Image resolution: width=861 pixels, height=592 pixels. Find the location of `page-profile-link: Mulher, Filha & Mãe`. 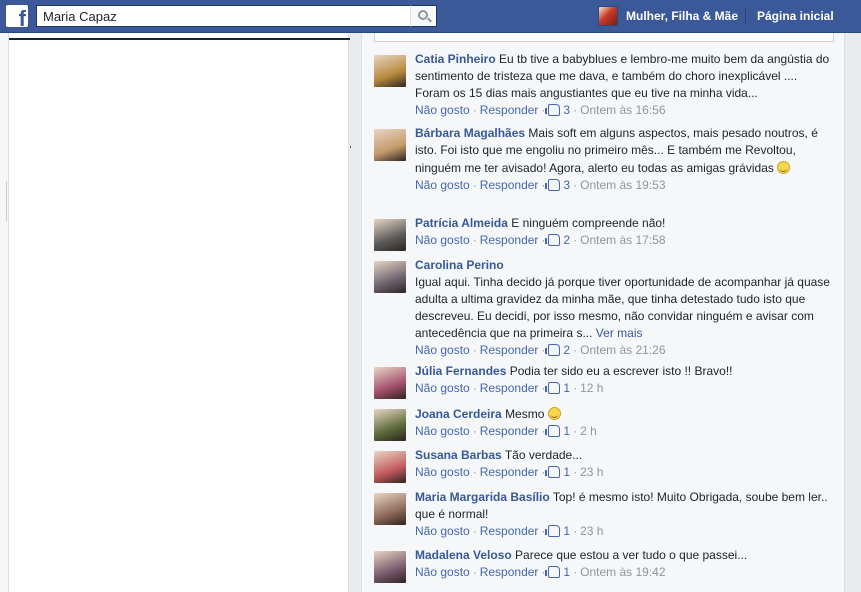

page-profile-link: Mulher, Filha & Mãe is located at coordinates (668, 16).